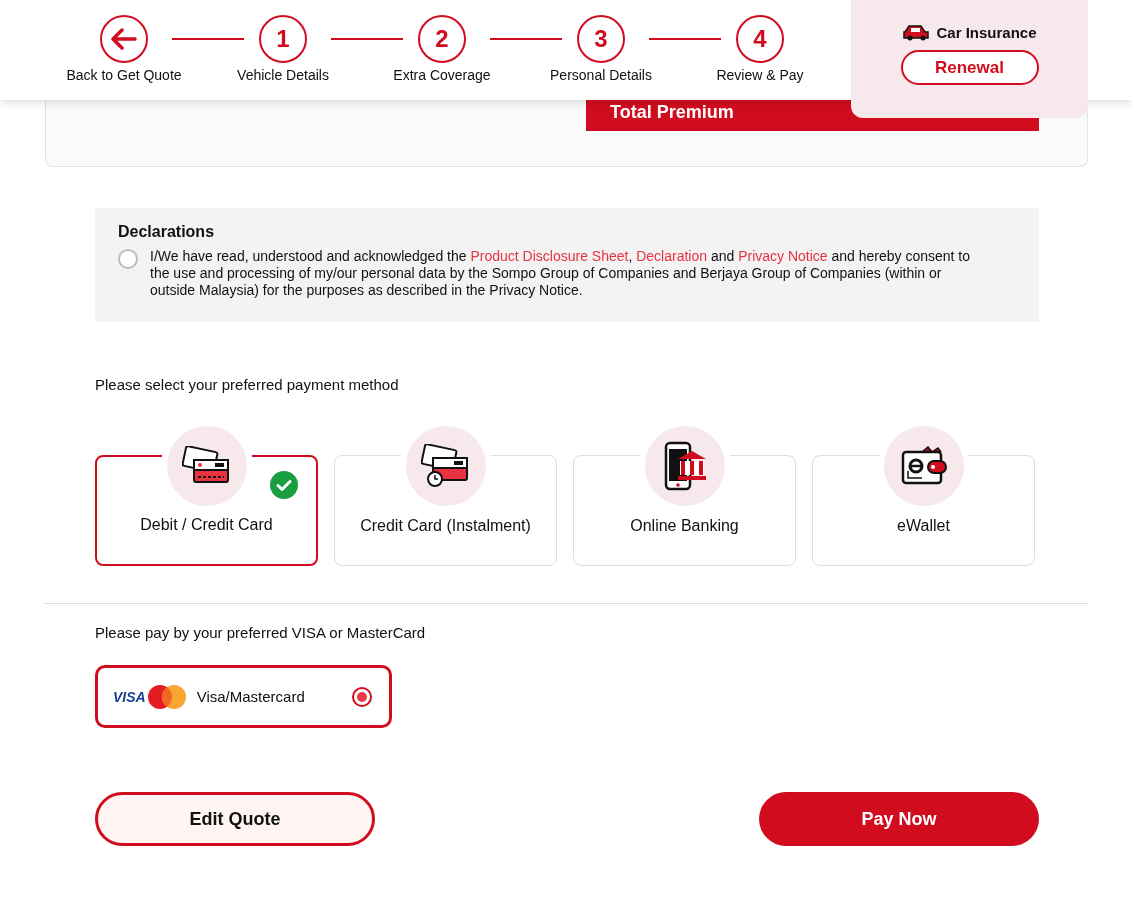 This screenshot has width=1132, height=920. What do you see at coordinates (442, 75) in the screenshot?
I see `step-label: Extra Coverage` at bounding box center [442, 75].